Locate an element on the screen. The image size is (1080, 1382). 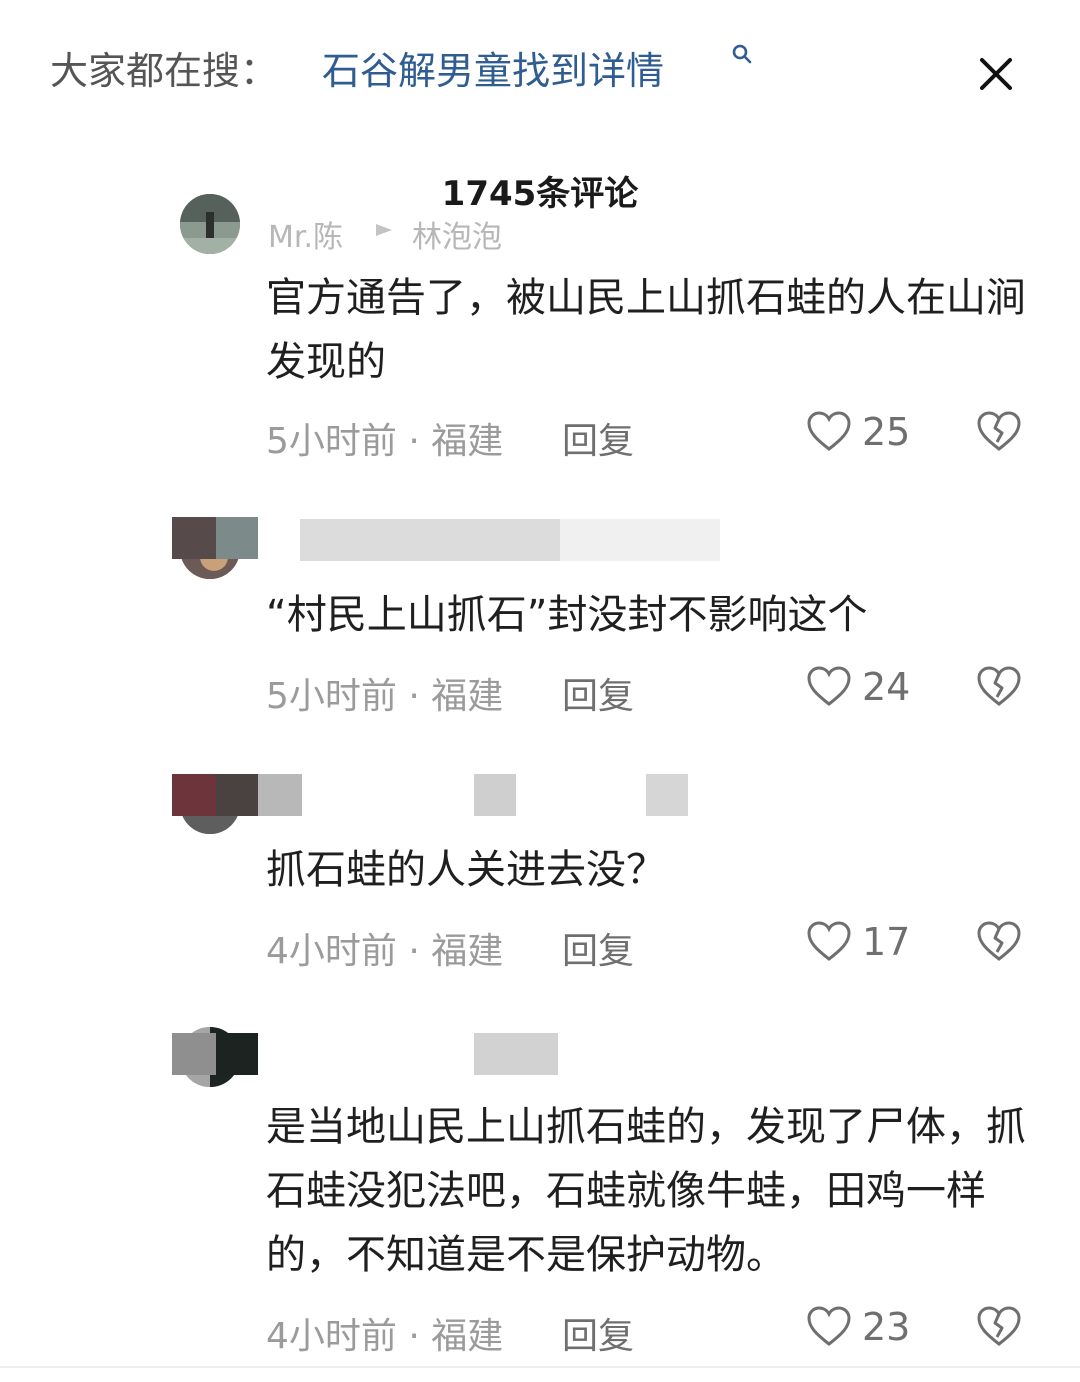
like-count: 25 is located at coordinates (886, 432).